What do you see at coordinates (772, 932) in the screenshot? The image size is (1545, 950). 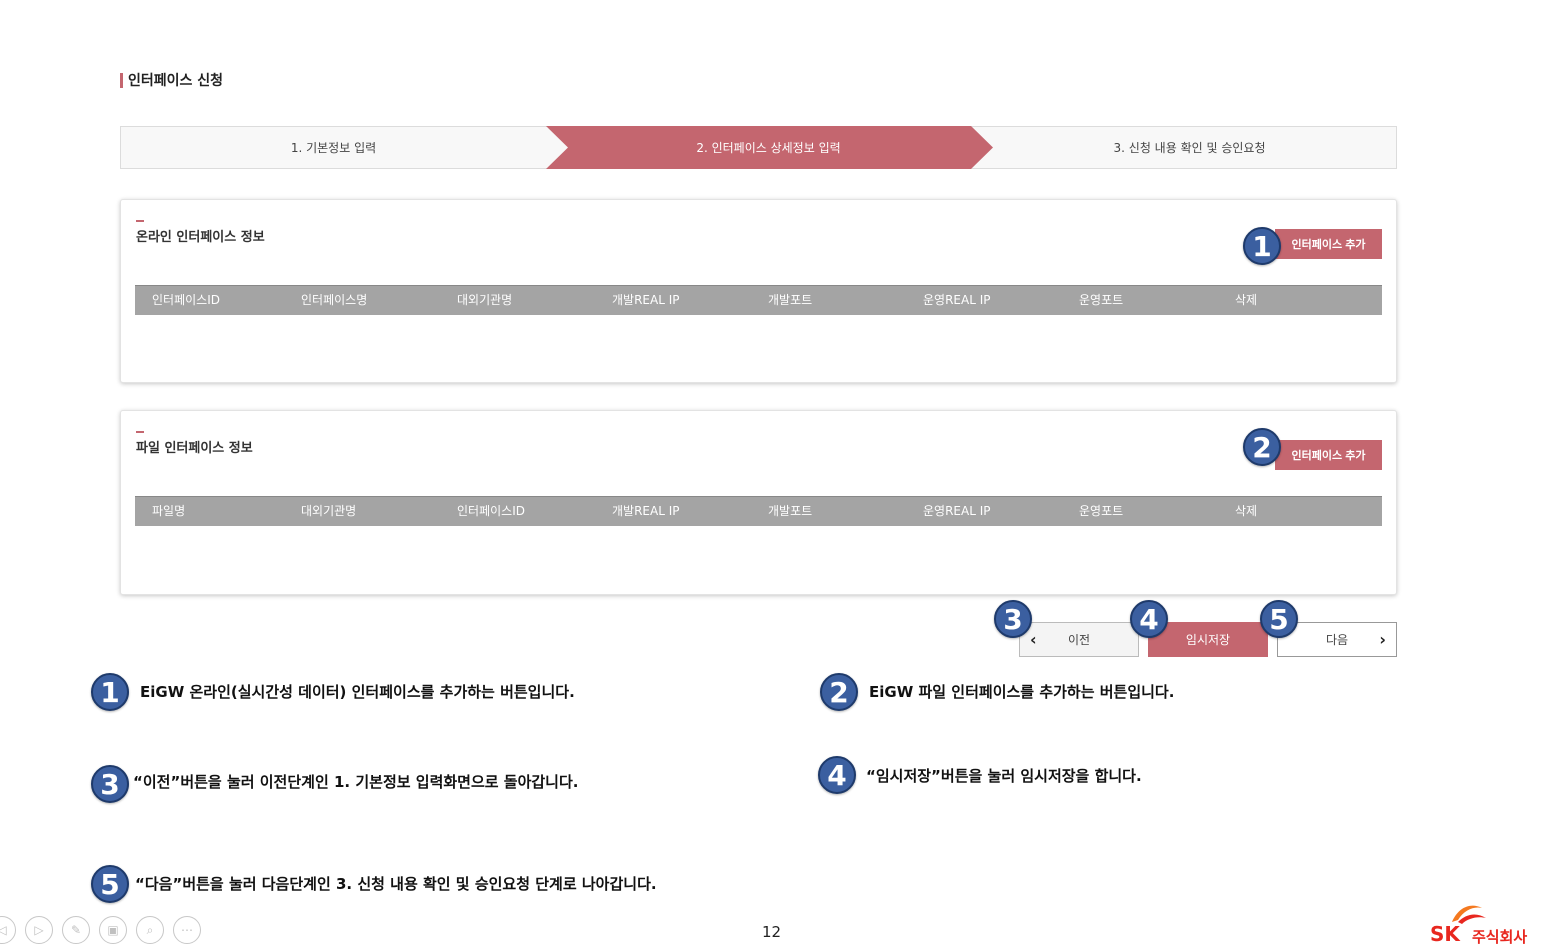 I see `page-number: 12` at bounding box center [772, 932].